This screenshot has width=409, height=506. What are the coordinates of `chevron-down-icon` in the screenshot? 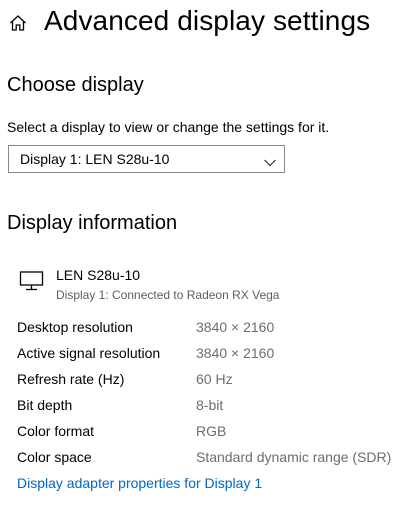 It's located at (270, 160).